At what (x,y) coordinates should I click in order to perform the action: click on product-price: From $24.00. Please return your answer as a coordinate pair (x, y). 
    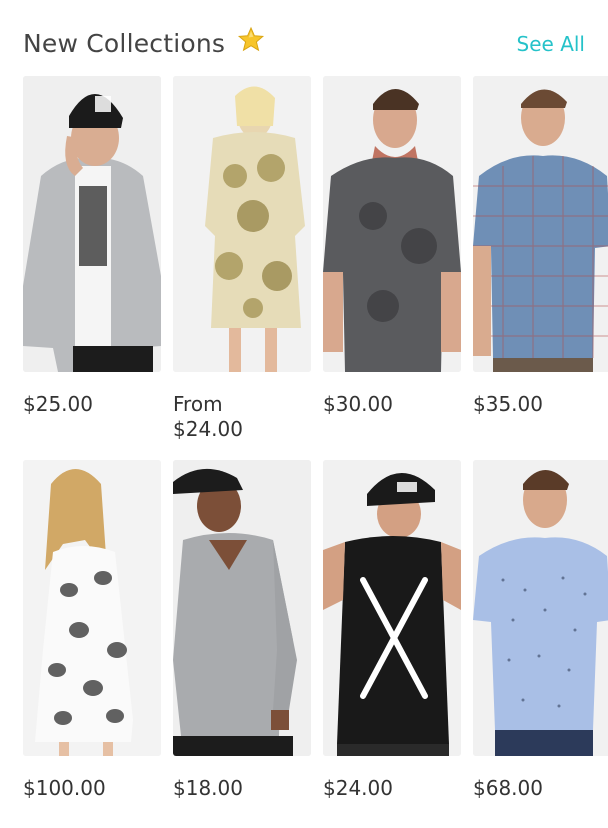
    Looking at the image, I should click on (242, 417).